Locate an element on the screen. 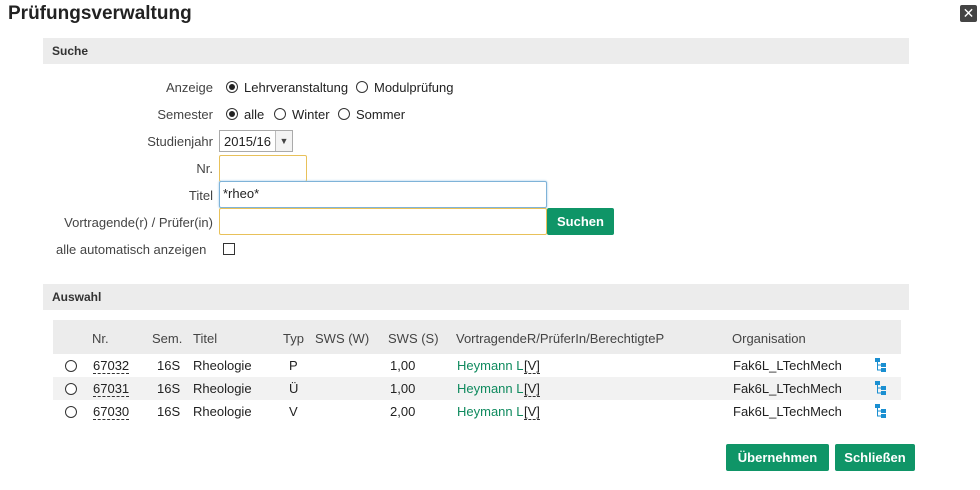  selection-section-title: Auswahl is located at coordinates (77, 297).